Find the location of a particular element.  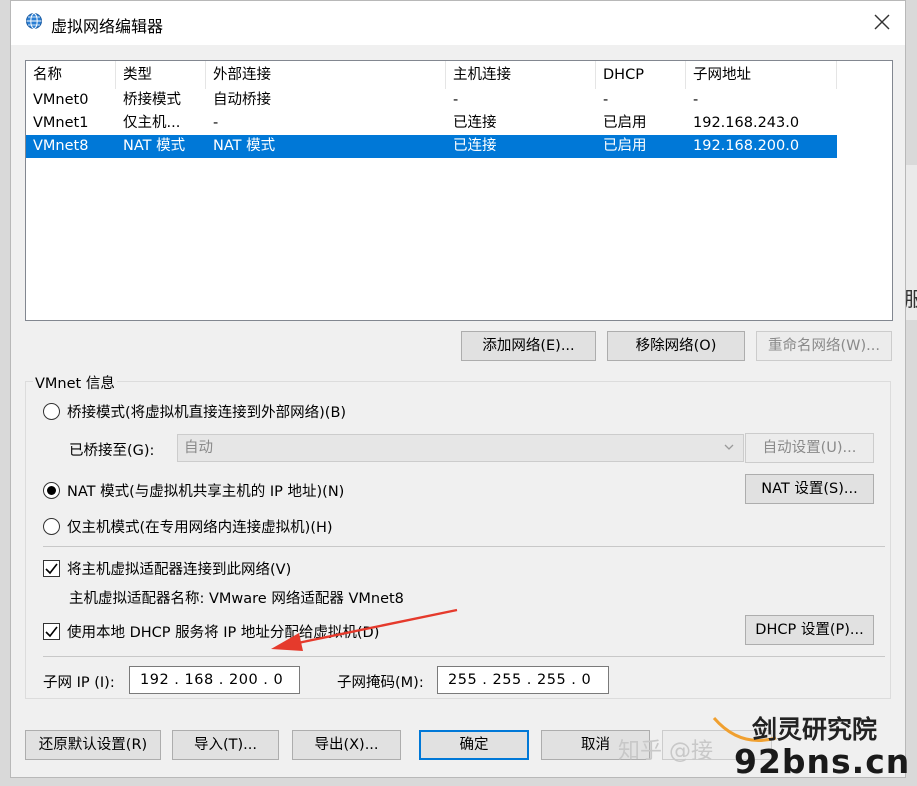

cell-type: 桥接模式 is located at coordinates (152, 100).